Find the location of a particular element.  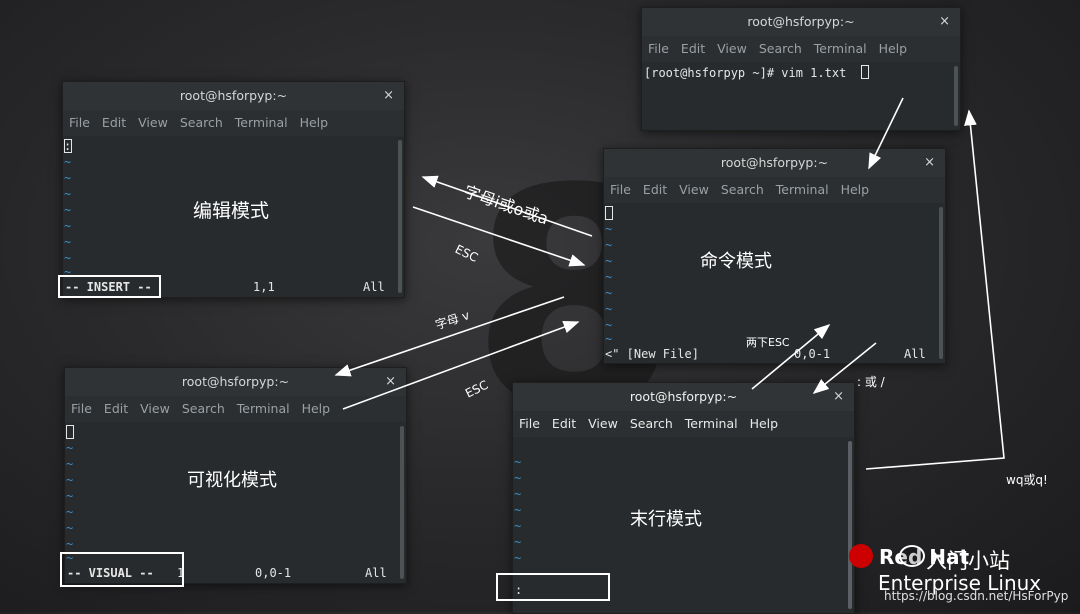

label-wq: wq或q! is located at coordinates (1027, 480).